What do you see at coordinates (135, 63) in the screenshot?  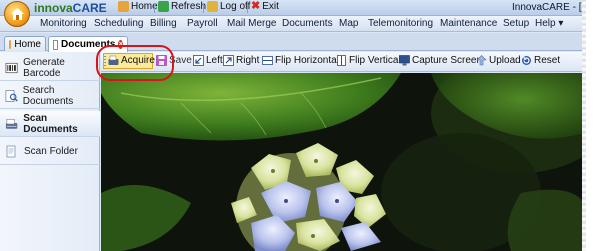 I see `acquire-annotation-circle` at bounding box center [135, 63].